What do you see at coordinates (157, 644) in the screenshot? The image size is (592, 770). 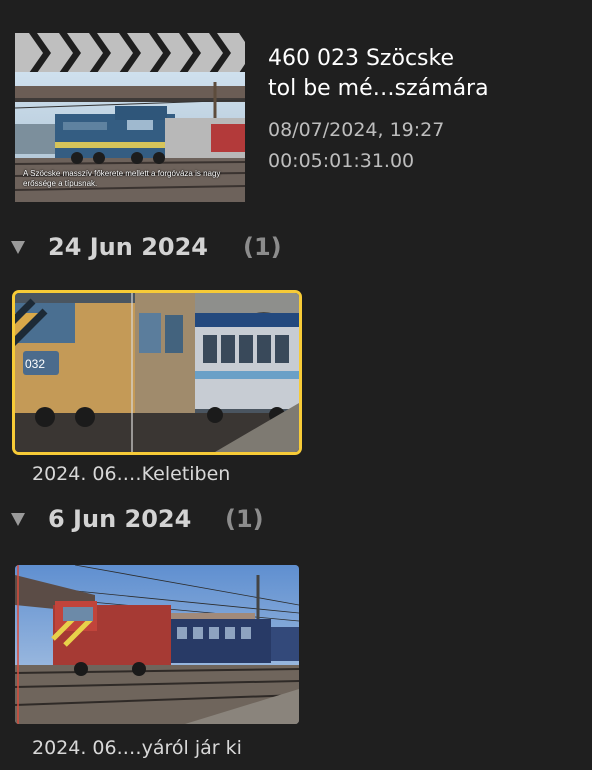 I see `clip-thumbnail` at bounding box center [157, 644].